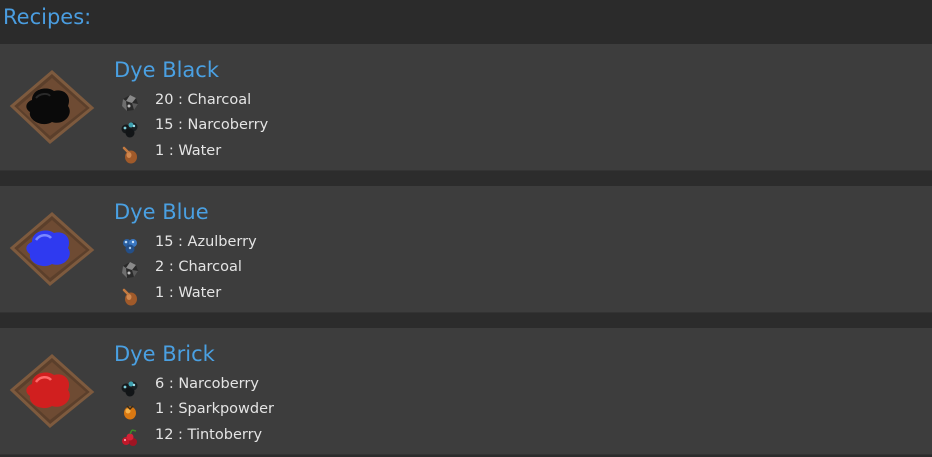 Image resolution: width=932 pixels, height=457 pixels. Describe the element at coordinates (212, 125) in the screenshot. I see `ingredient-label: 15 : Narcoberry` at that location.